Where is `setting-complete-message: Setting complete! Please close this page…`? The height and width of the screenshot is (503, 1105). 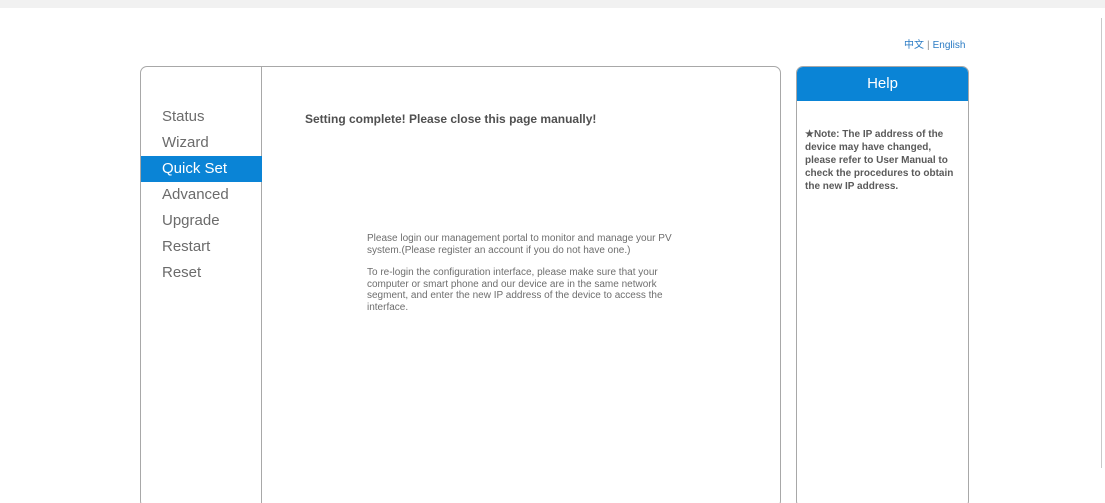 setting-complete-message: Setting complete! Please close this page… is located at coordinates (451, 119).